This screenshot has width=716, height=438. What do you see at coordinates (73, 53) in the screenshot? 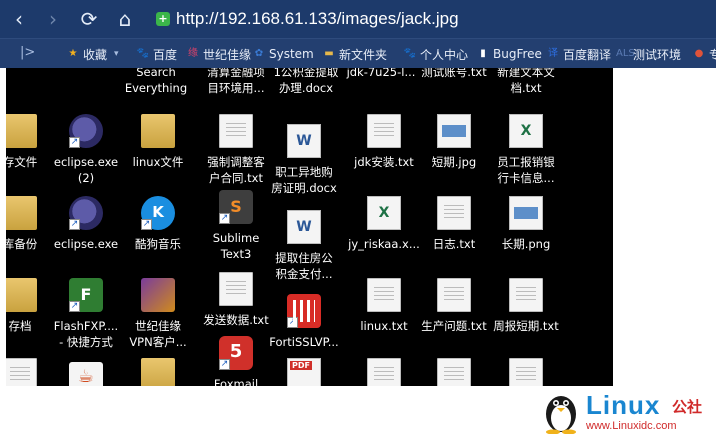
I see `bookmark-icon: ★` at bounding box center [73, 53].